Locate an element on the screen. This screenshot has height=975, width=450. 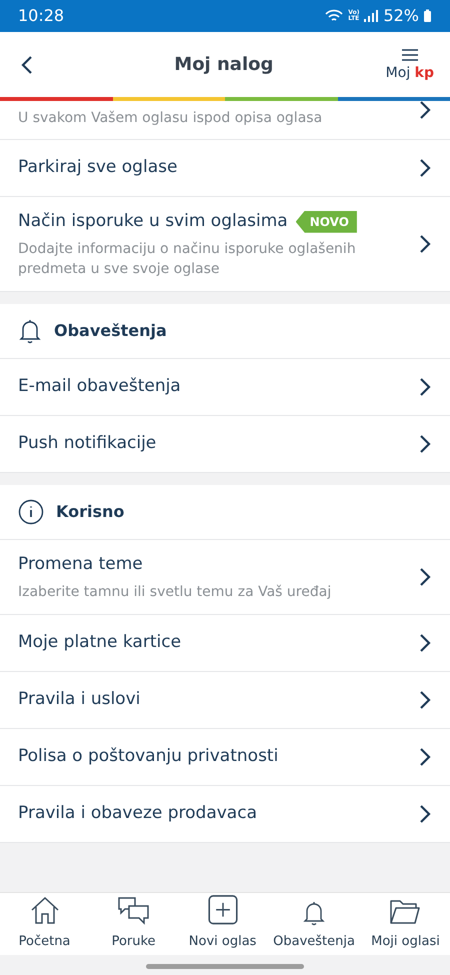
time-text: 10:28 is located at coordinates (41, 16).